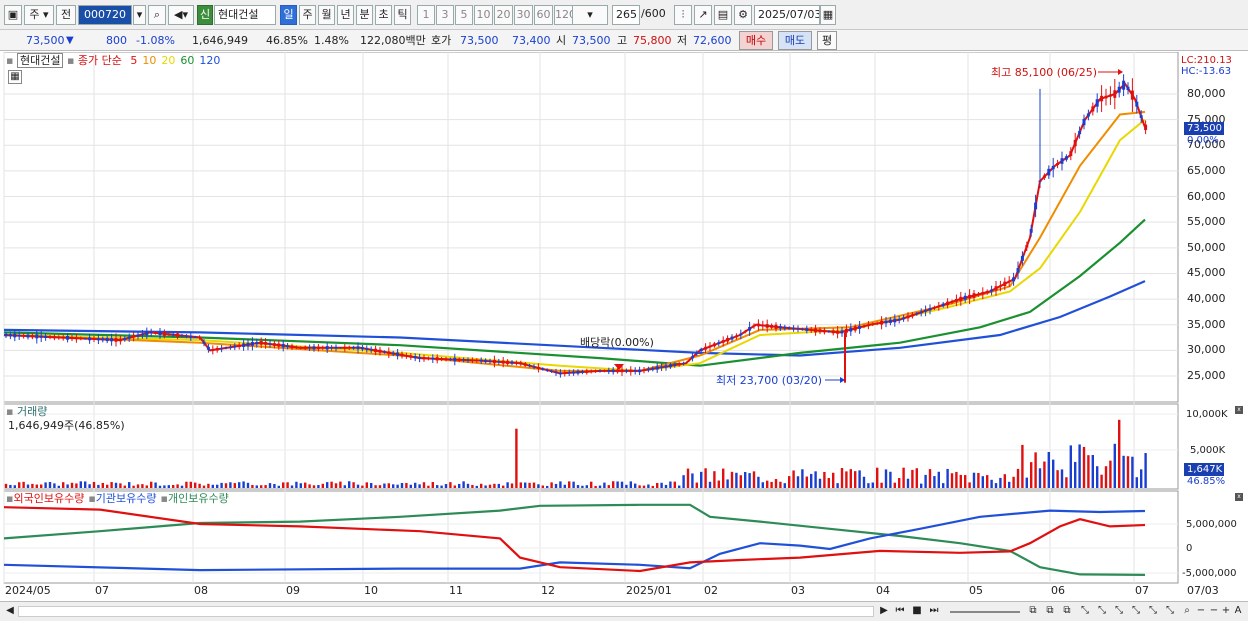 This screenshot has width=1248, height=621. I want to click on holdings-legend-1: 기관보유수량, so click(126, 498).